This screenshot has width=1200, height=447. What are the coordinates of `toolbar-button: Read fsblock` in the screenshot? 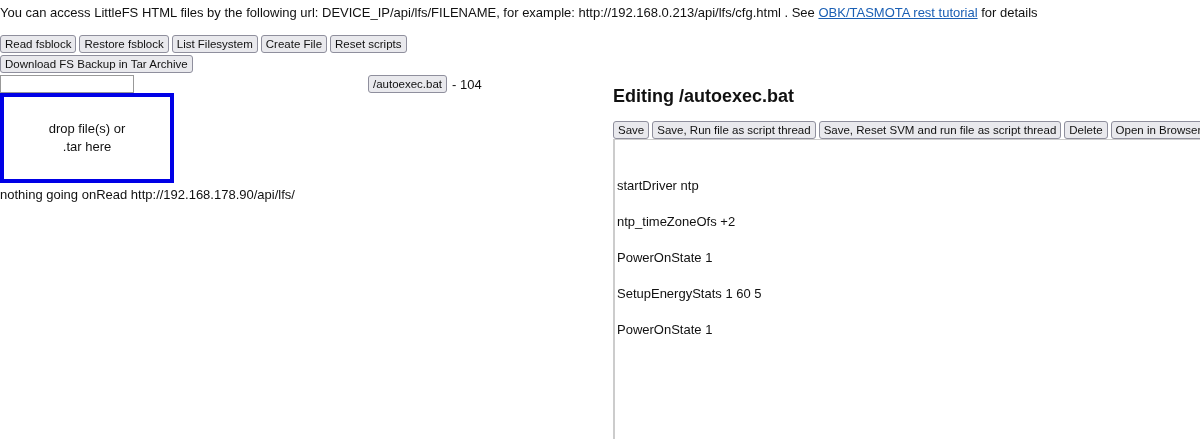 It's located at (38, 44).